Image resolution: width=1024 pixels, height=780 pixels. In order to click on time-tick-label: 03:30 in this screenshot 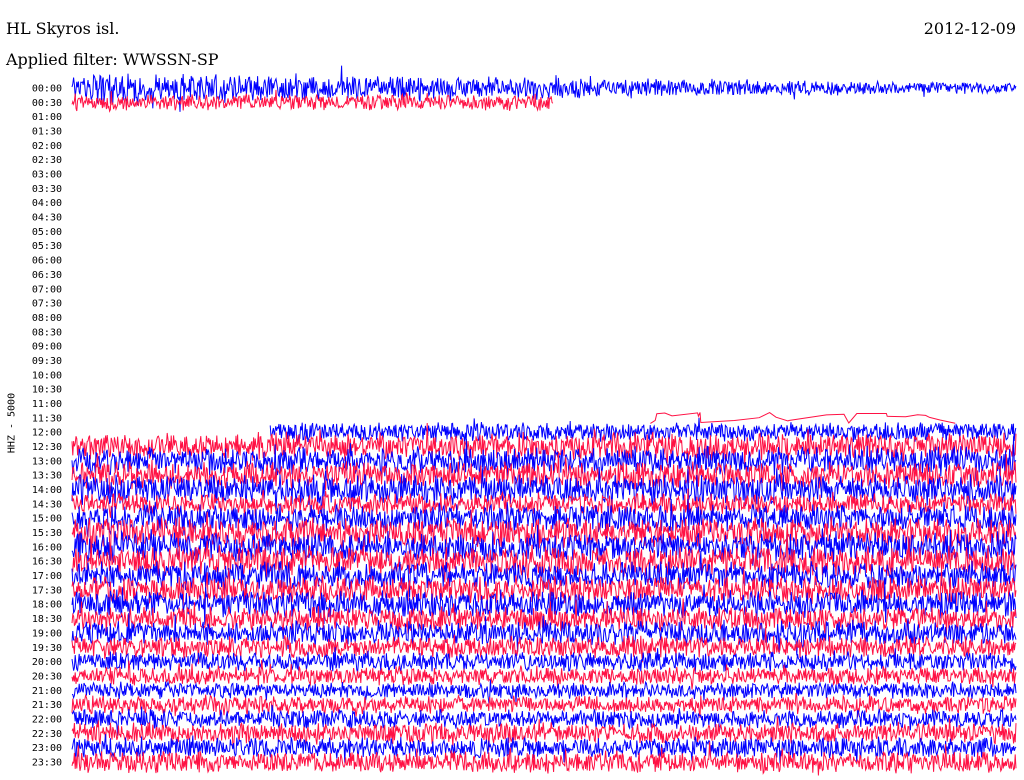, I will do `click(47, 189)`.